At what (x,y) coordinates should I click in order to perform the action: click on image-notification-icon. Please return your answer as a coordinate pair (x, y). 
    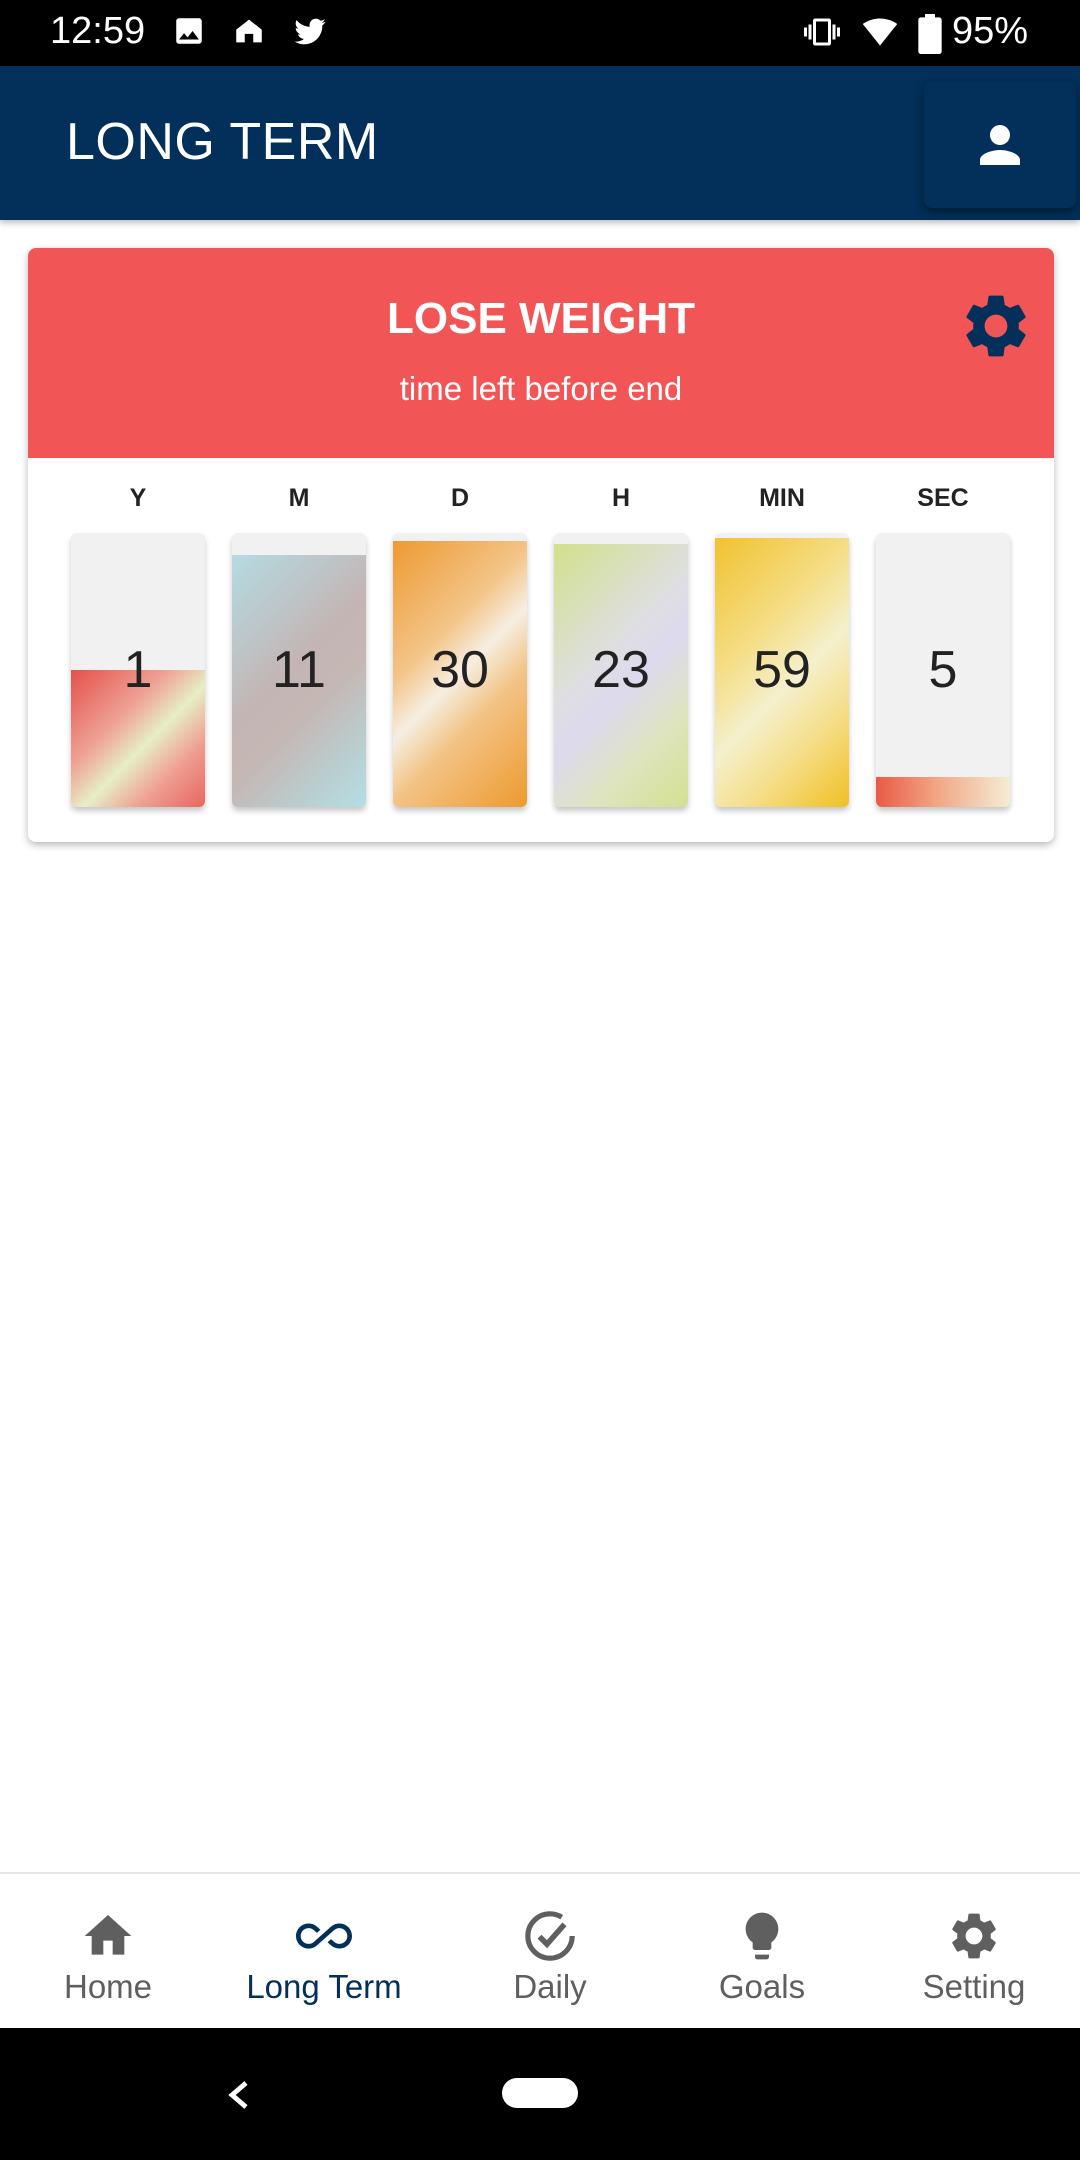
    Looking at the image, I should click on (189, 31).